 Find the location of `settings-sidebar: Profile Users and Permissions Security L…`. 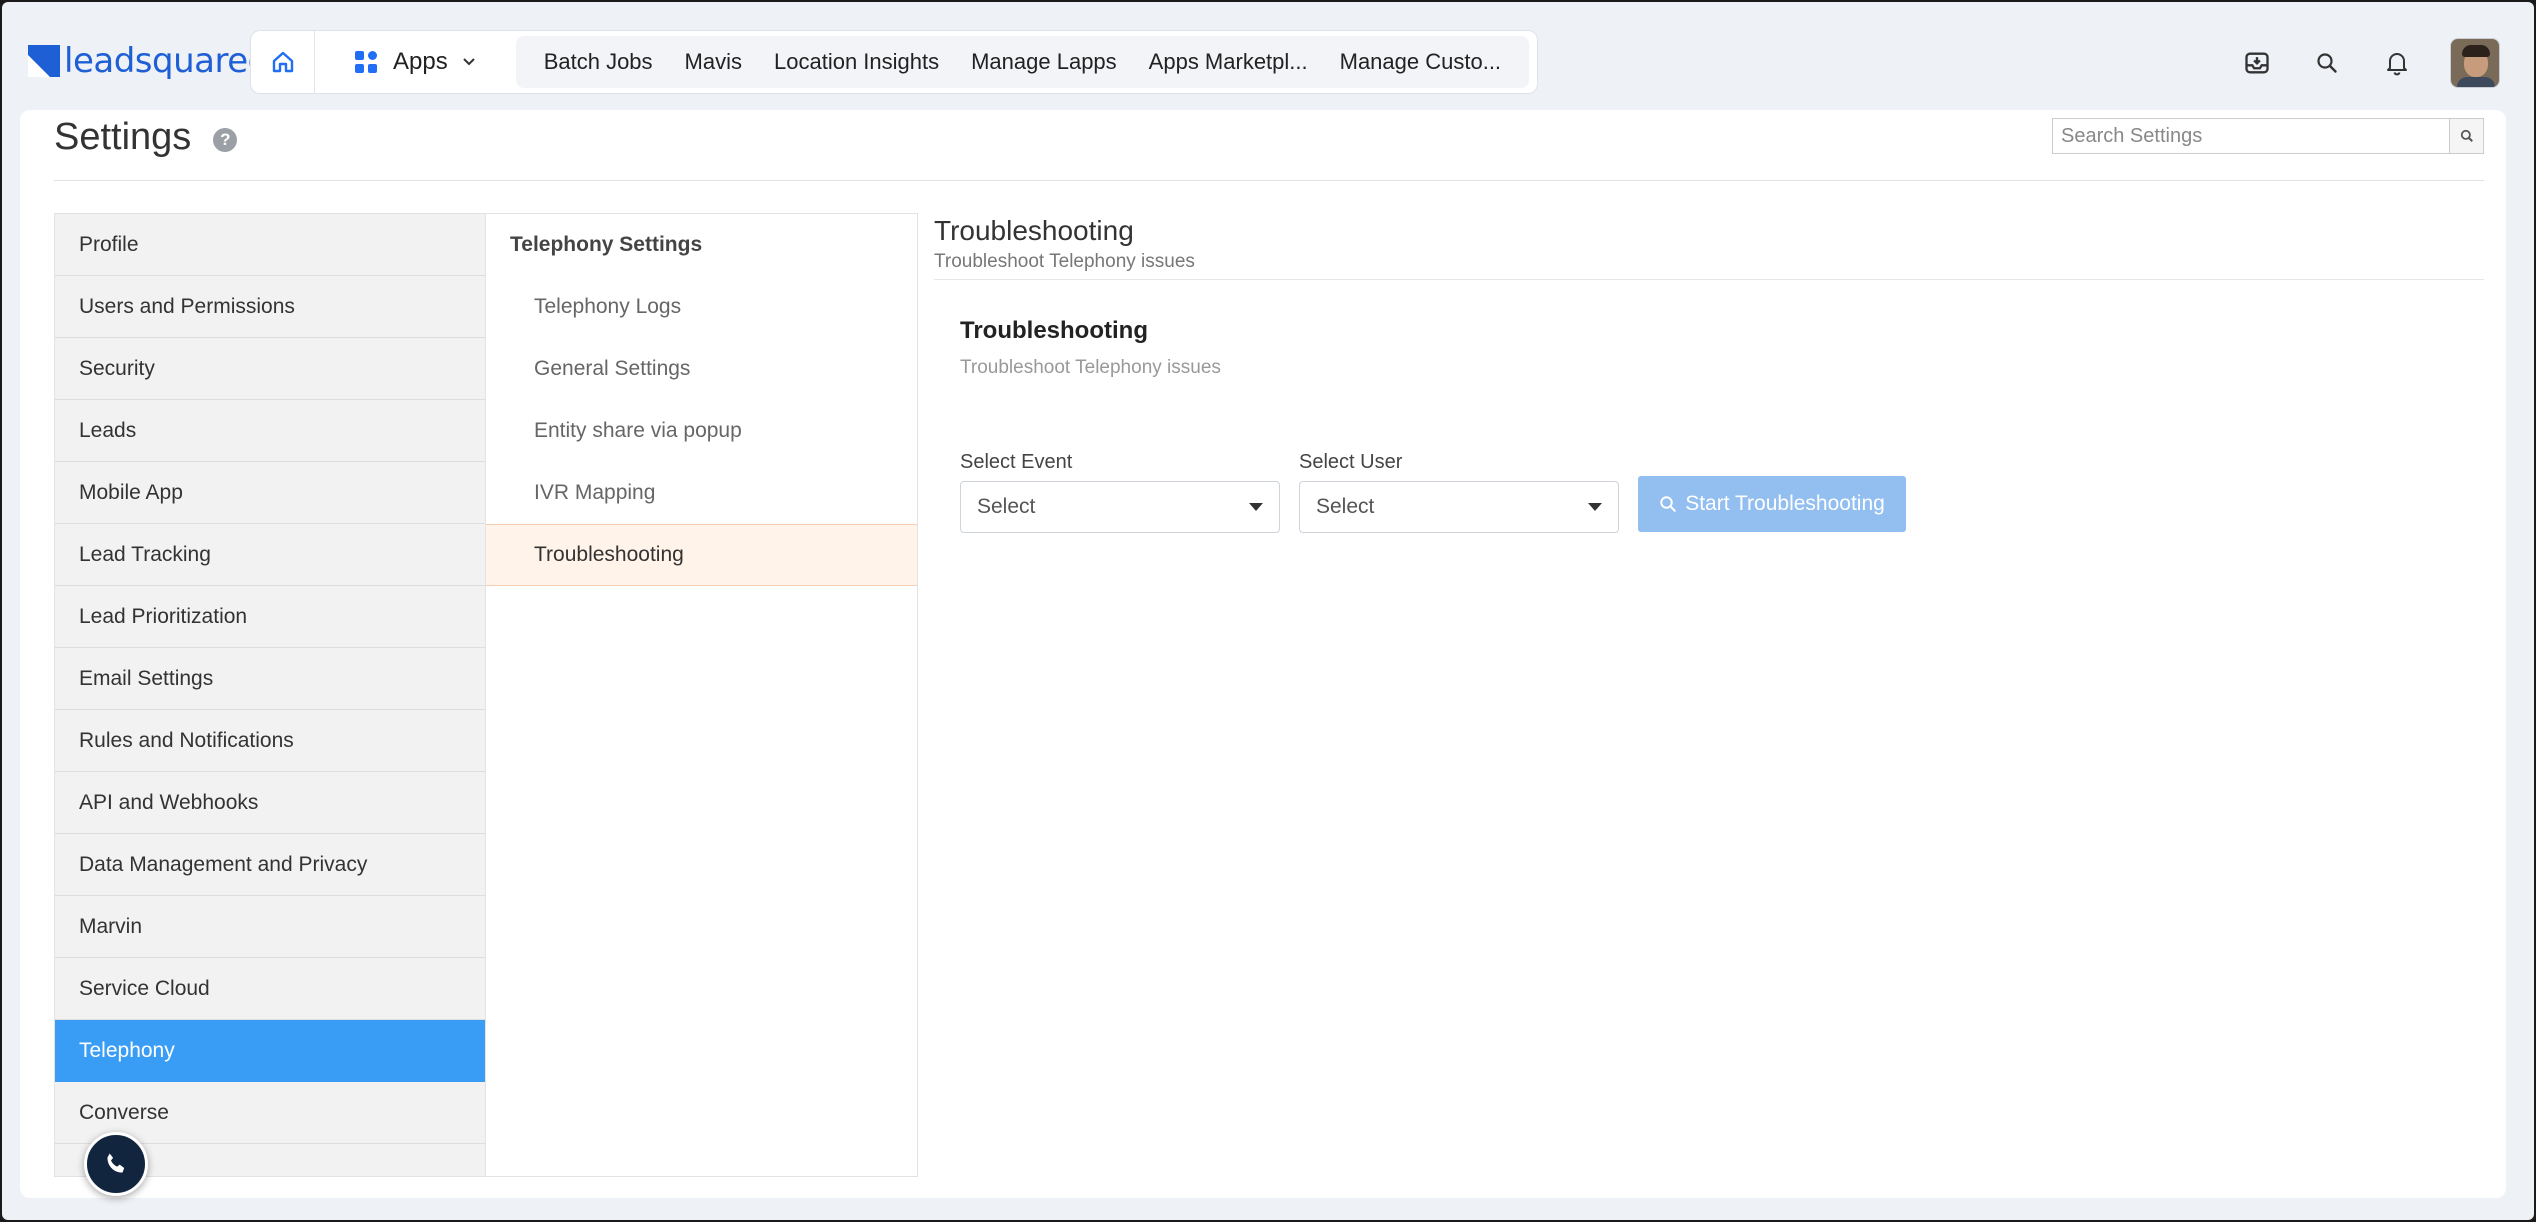

settings-sidebar: Profile Users and Permissions Security L… is located at coordinates (270, 695).